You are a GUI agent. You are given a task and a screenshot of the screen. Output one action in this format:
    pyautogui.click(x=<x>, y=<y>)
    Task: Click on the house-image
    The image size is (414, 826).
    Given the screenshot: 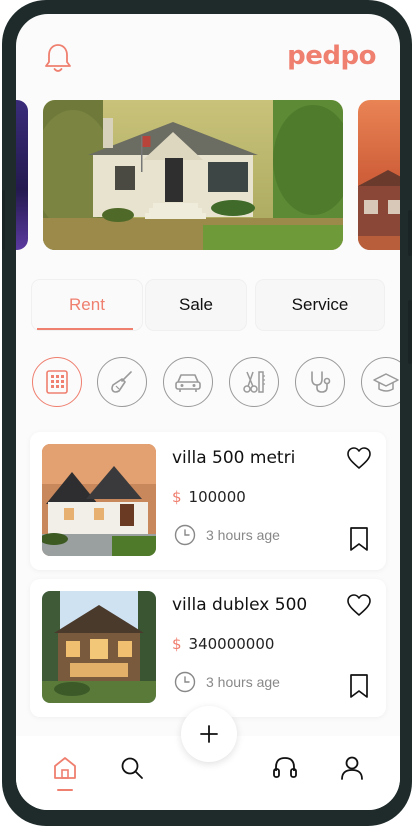 What is the action you would take?
    pyautogui.click(x=193, y=175)
    